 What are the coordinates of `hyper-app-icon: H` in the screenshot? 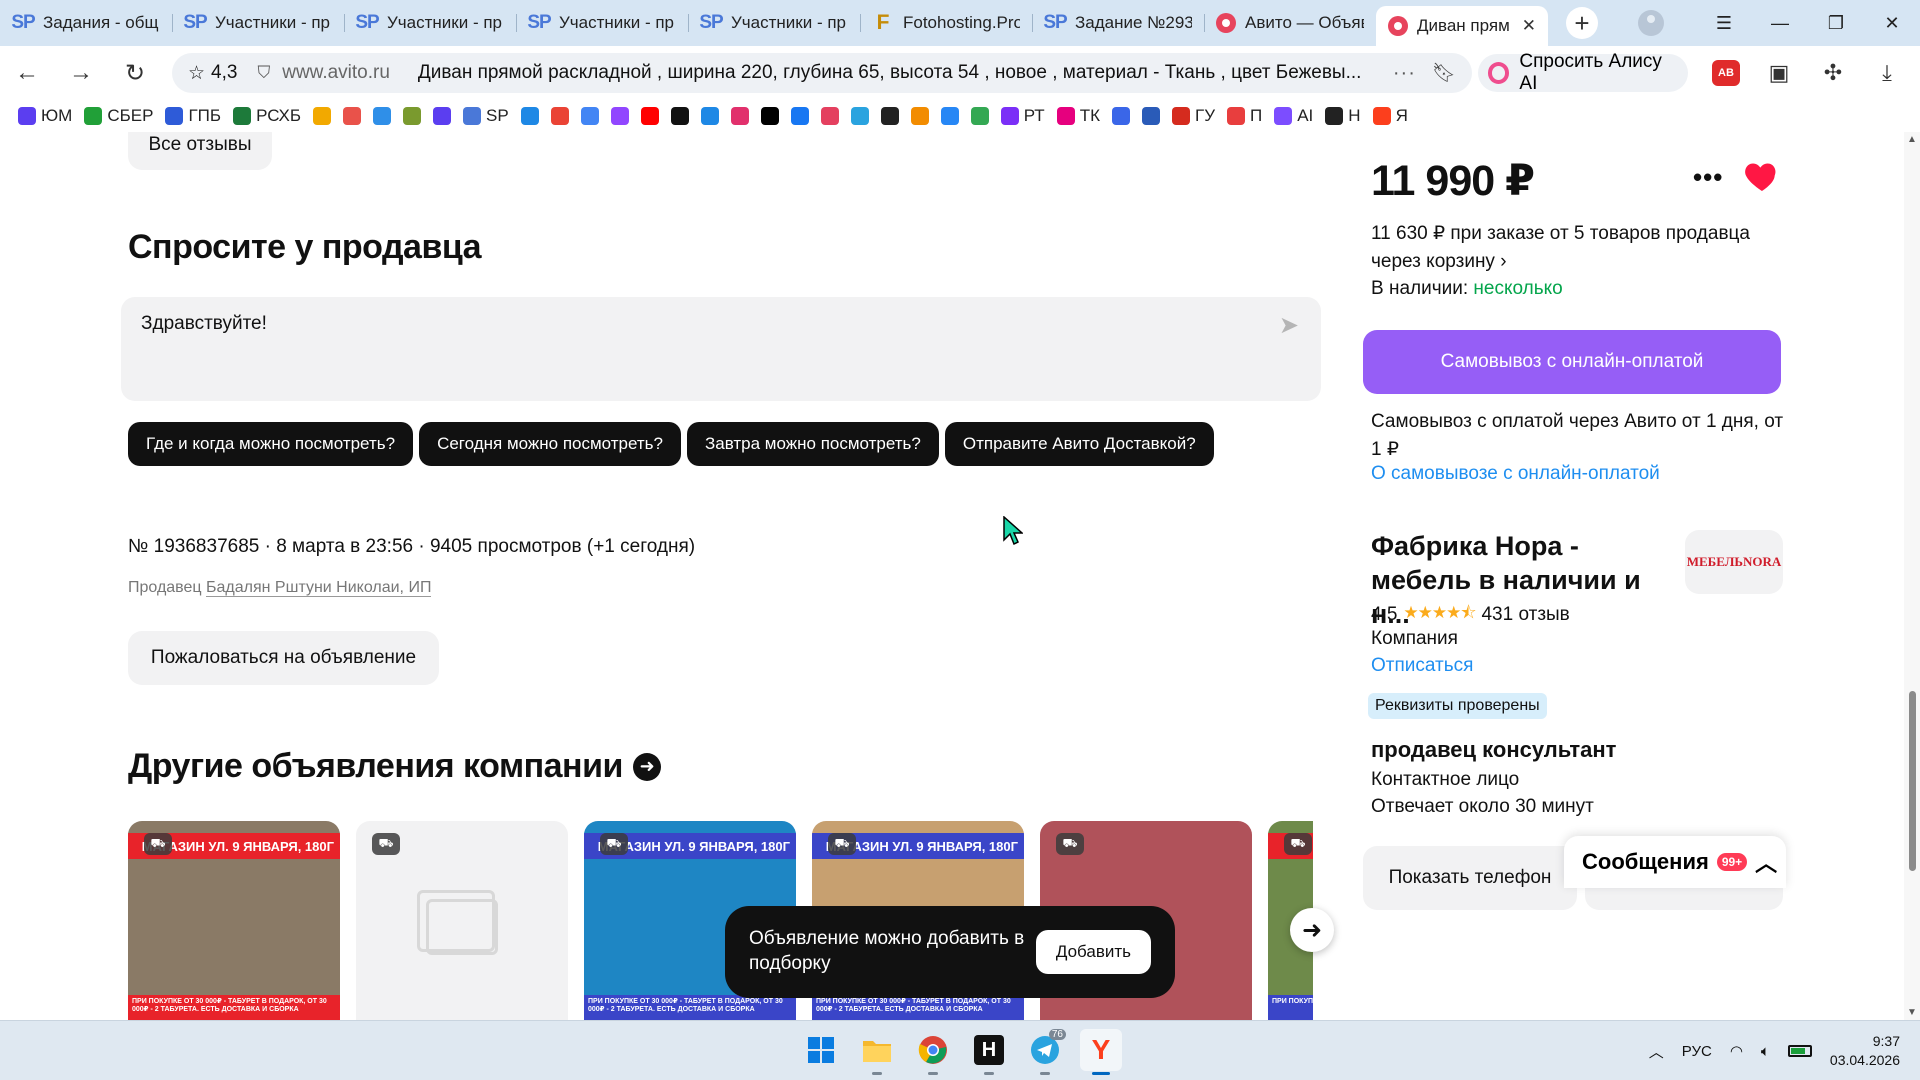 It's located at (989, 1052).